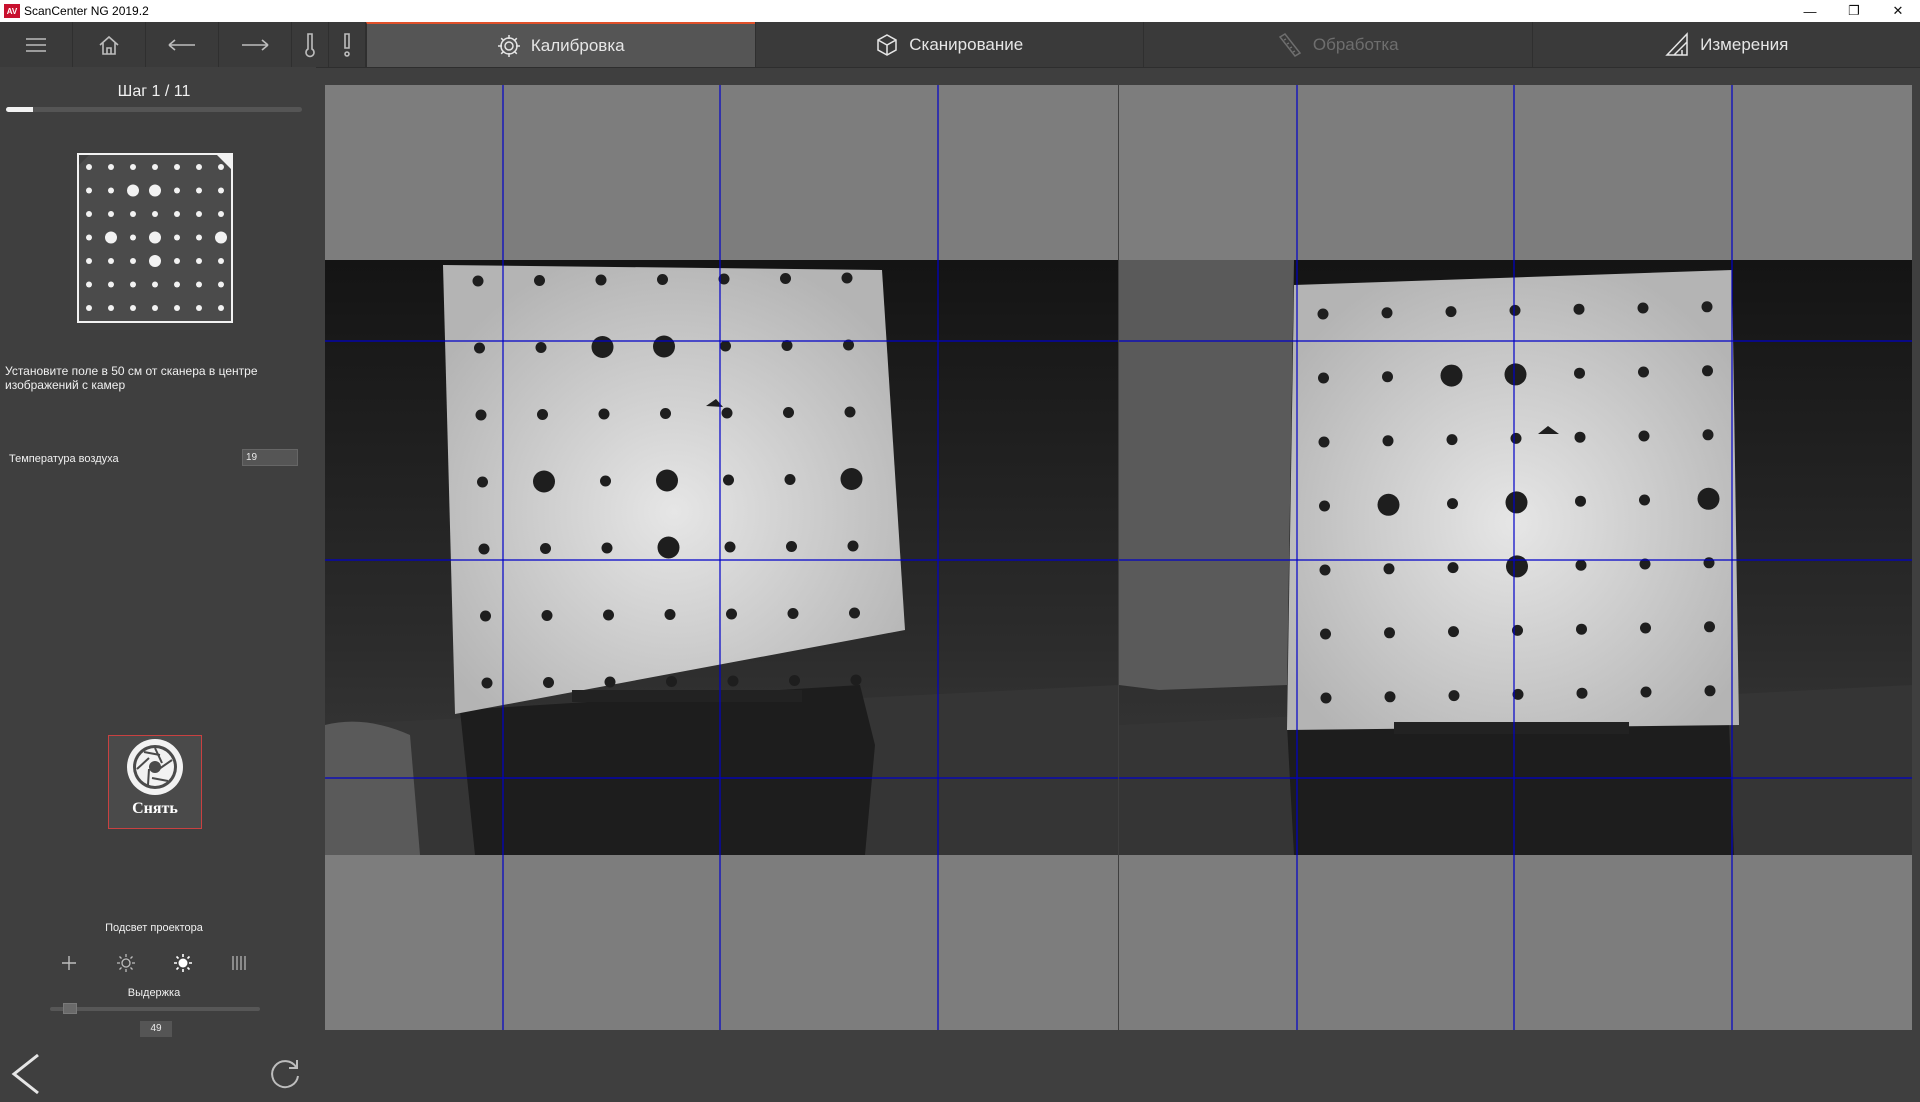 The height and width of the screenshot is (1102, 1920). I want to click on restore-icon: ❐, so click(1854, 11).